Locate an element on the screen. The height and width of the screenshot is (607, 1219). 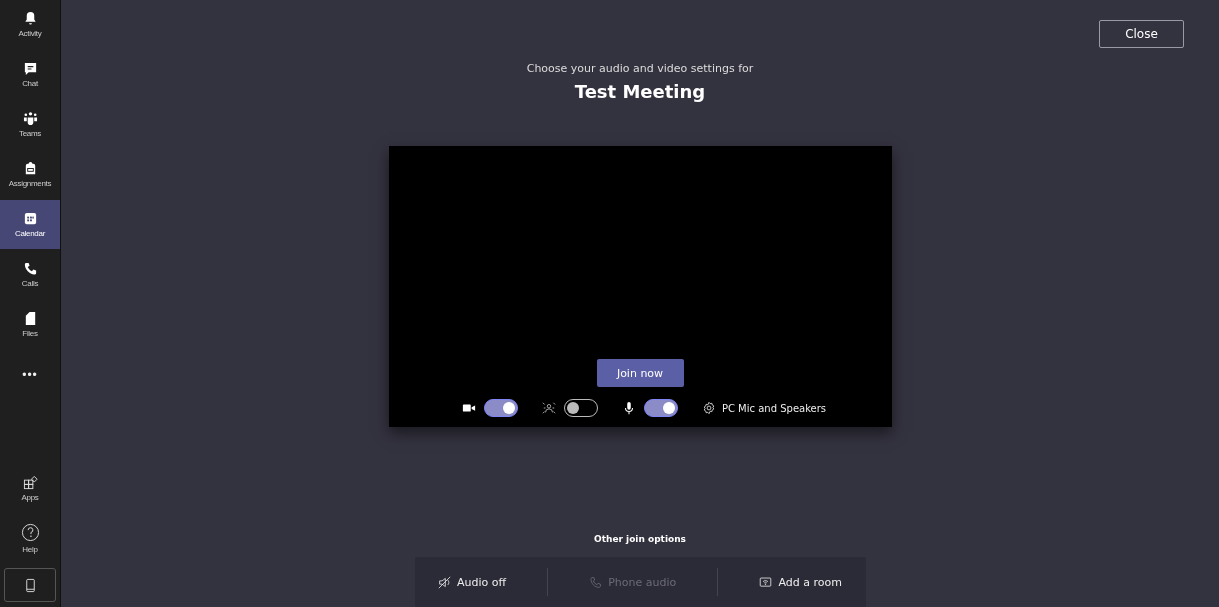
rail-label: Files is located at coordinates (30, 333).